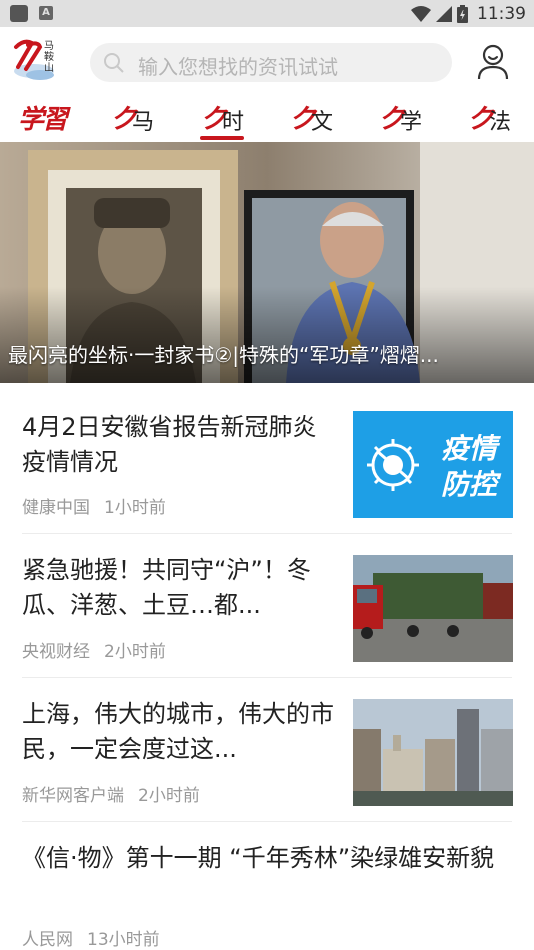 The width and height of the screenshot is (534, 950). What do you see at coordinates (34, 59) in the screenshot?
I see `logo-mark-icon` at bounding box center [34, 59].